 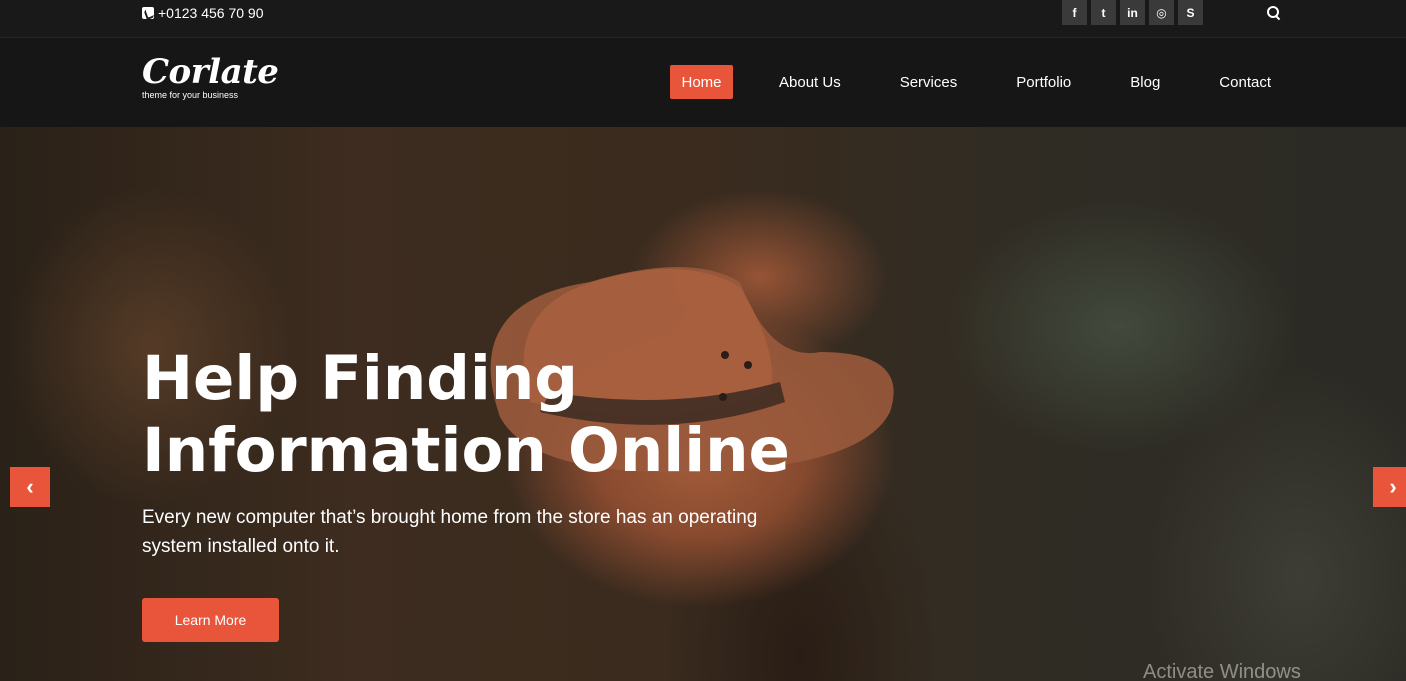 What do you see at coordinates (210, 620) in the screenshot?
I see `learn-more-button: Learn More` at bounding box center [210, 620].